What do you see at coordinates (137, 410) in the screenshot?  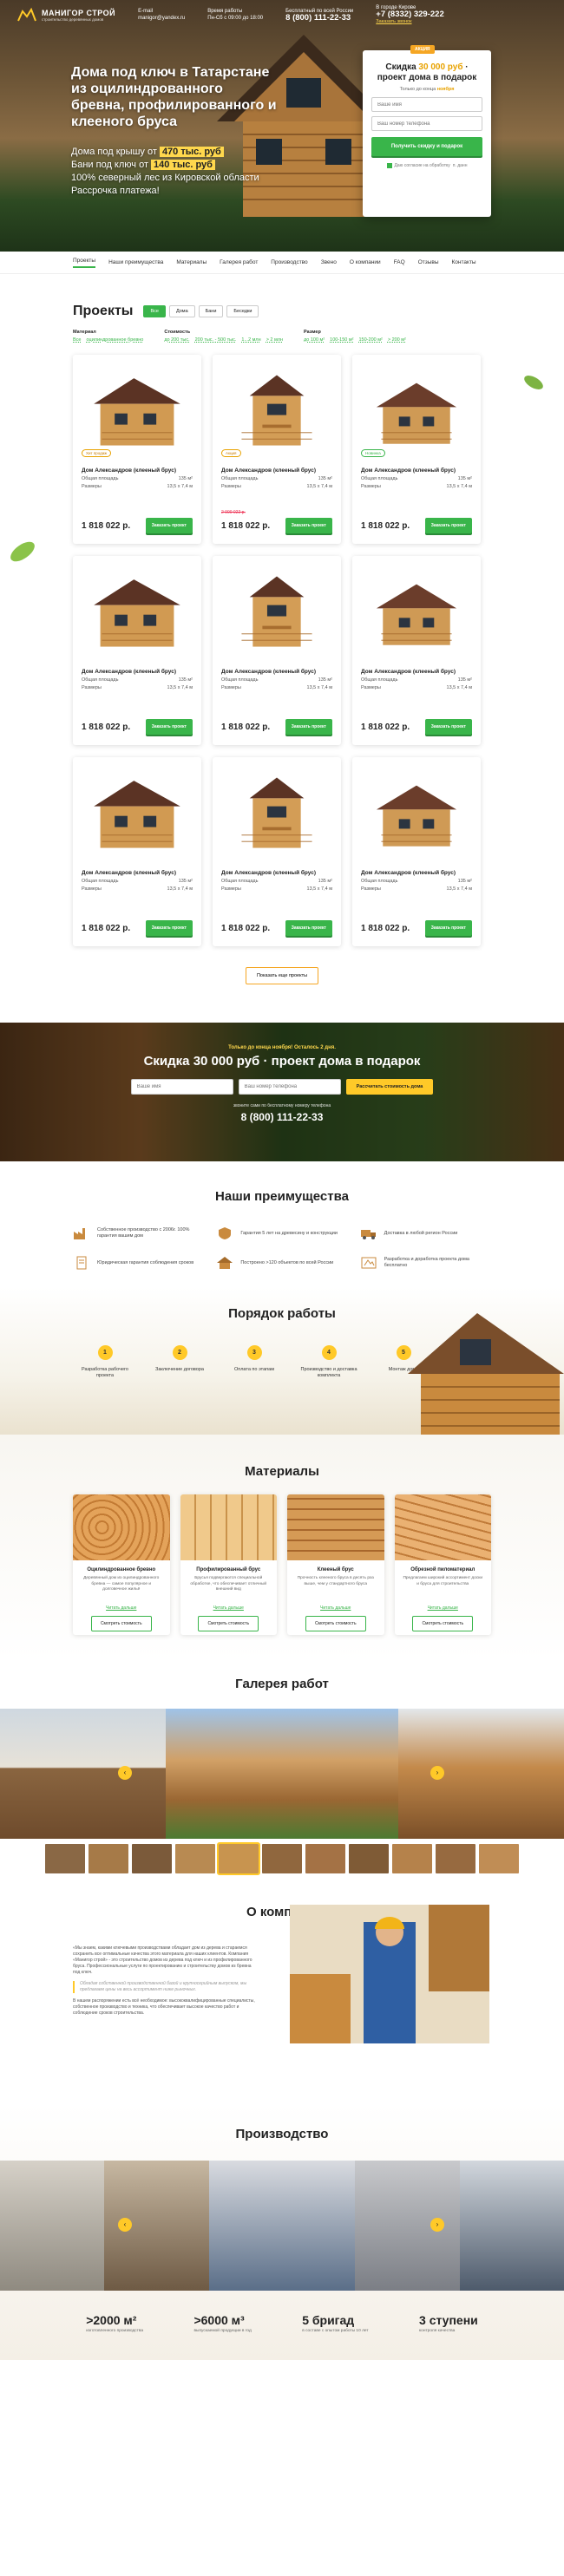 I see `project-image: Хит продаж` at bounding box center [137, 410].